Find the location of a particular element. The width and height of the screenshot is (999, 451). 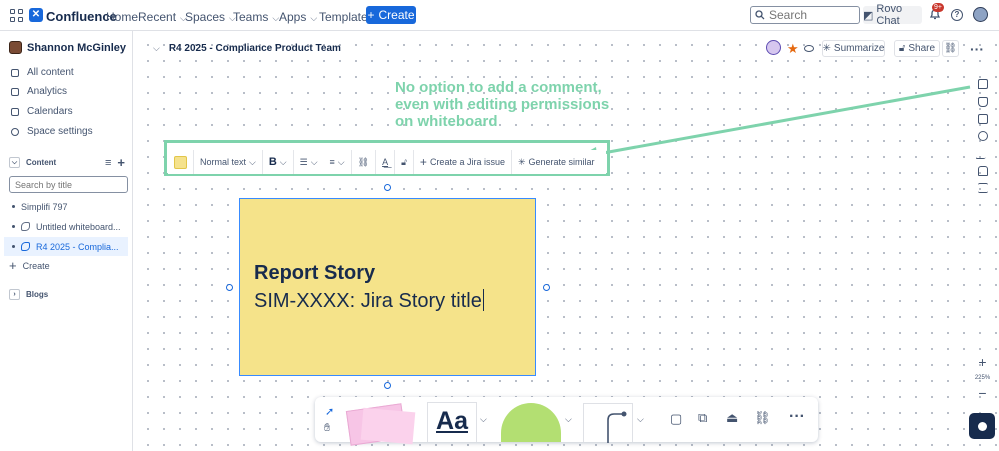

sidebar-item-all-content: All content is located at coordinates (42, 72).